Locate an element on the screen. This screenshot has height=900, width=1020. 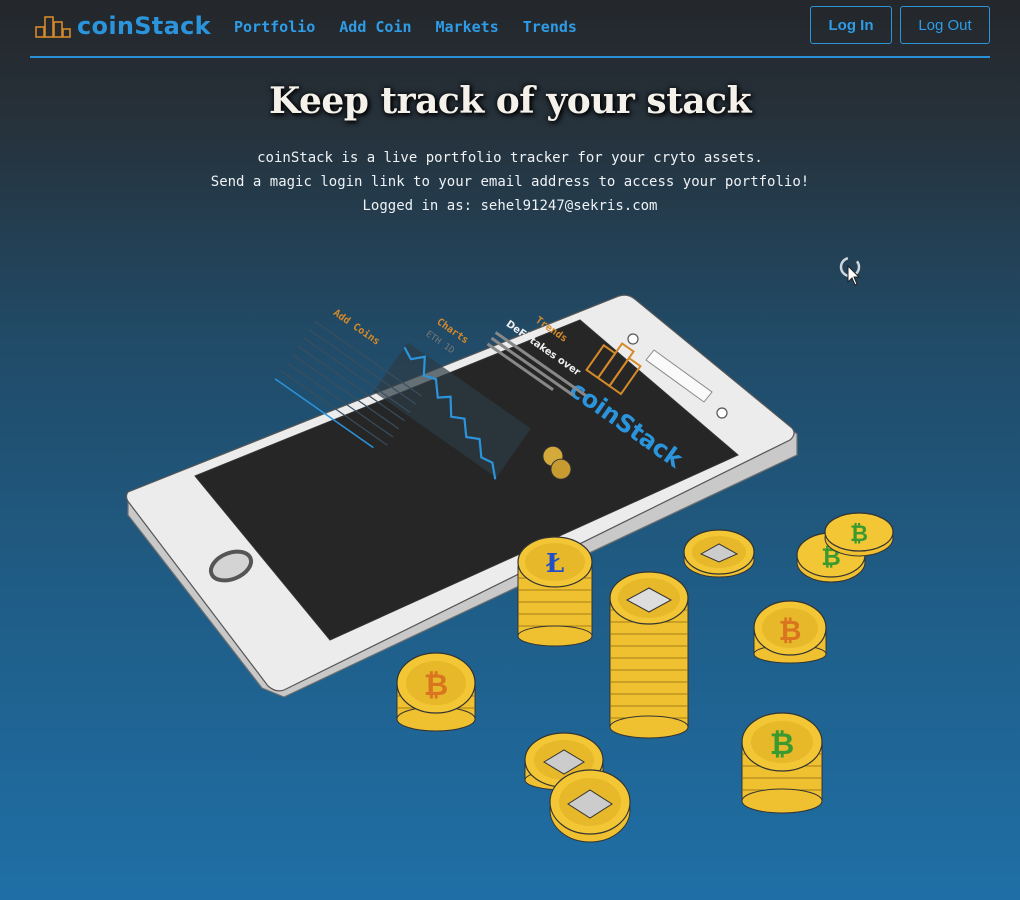
litecoin-icon: Ł is located at coordinates (555, 564).